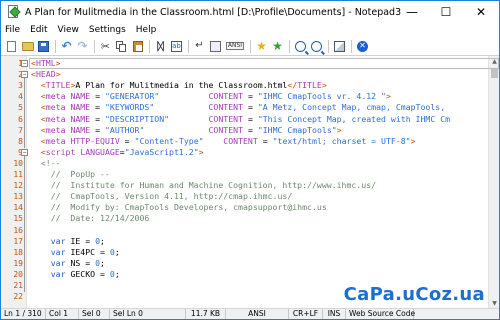  Describe the element at coordinates (63, 151) in the screenshot. I see `code-token: script` at that location.